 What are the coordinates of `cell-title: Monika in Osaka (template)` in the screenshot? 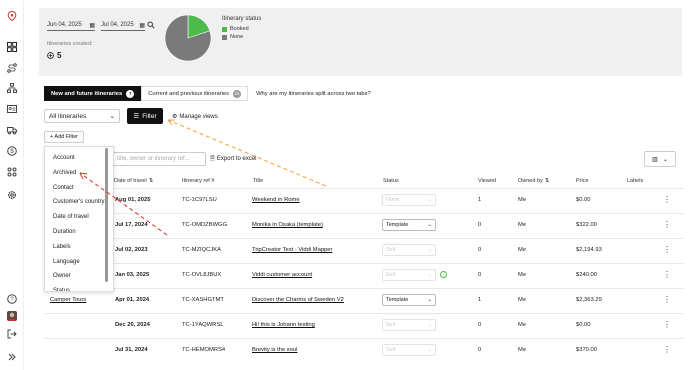 It's located at (287, 225).